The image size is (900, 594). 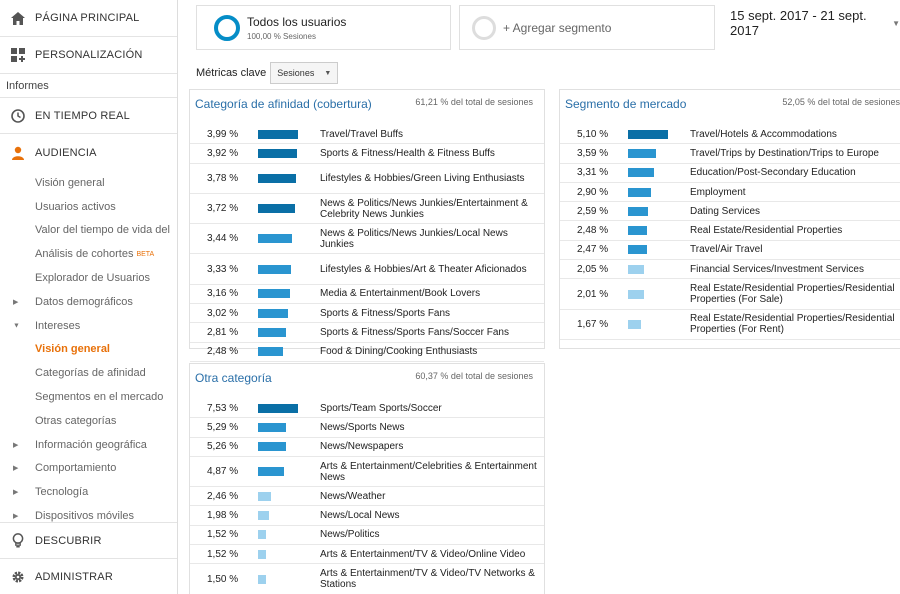 What do you see at coordinates (16, 326) in the screenshot?
I see `caret-down-icon: ▼` at bounding box center [16, 326].